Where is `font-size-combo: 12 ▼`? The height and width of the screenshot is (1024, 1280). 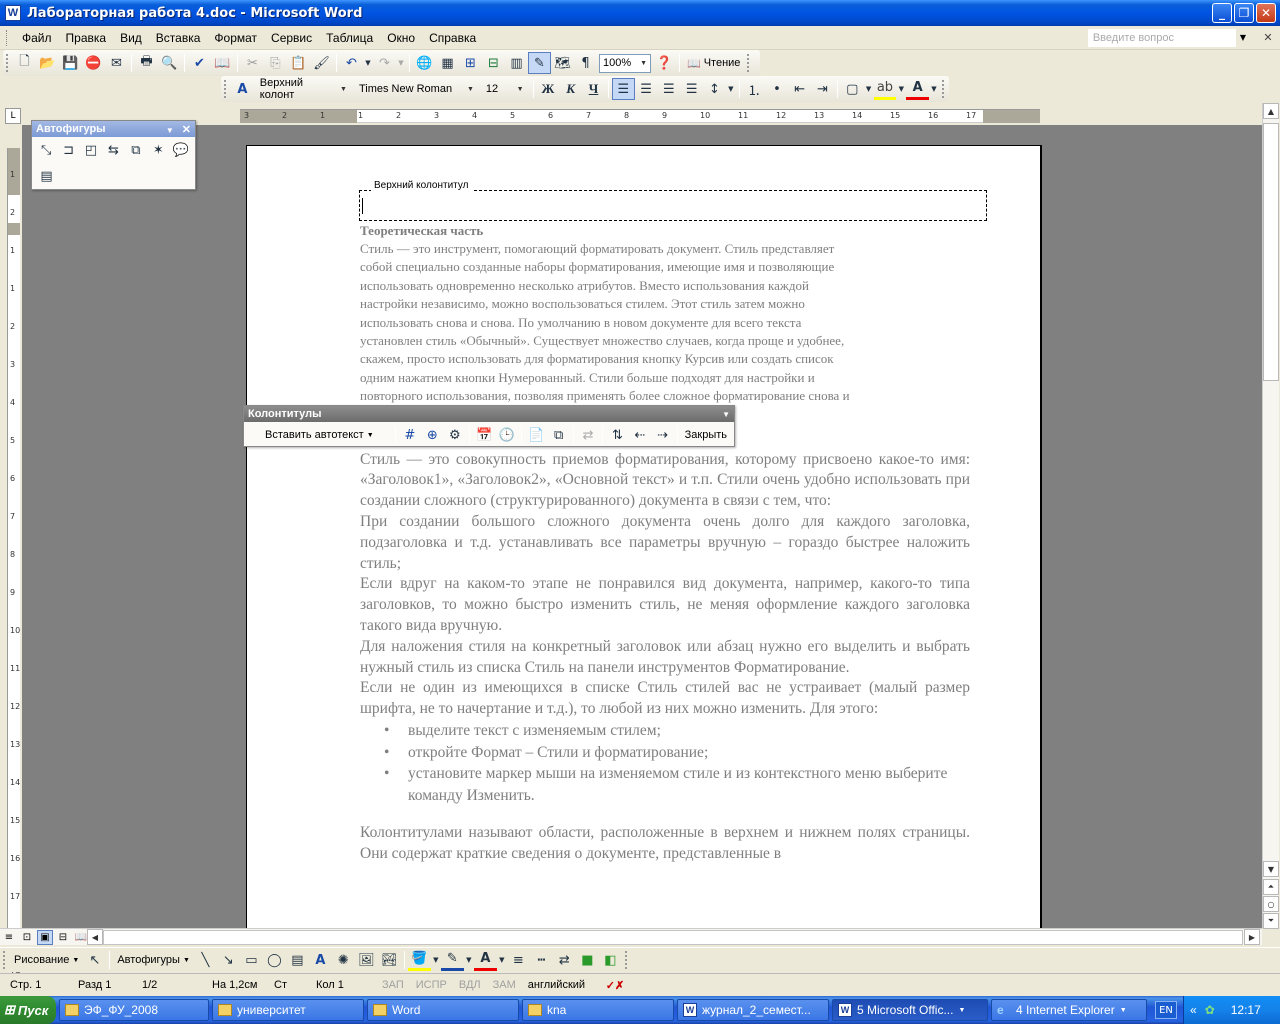
font-size-combo: 12 ▼ is located at coordinates (505, 89).